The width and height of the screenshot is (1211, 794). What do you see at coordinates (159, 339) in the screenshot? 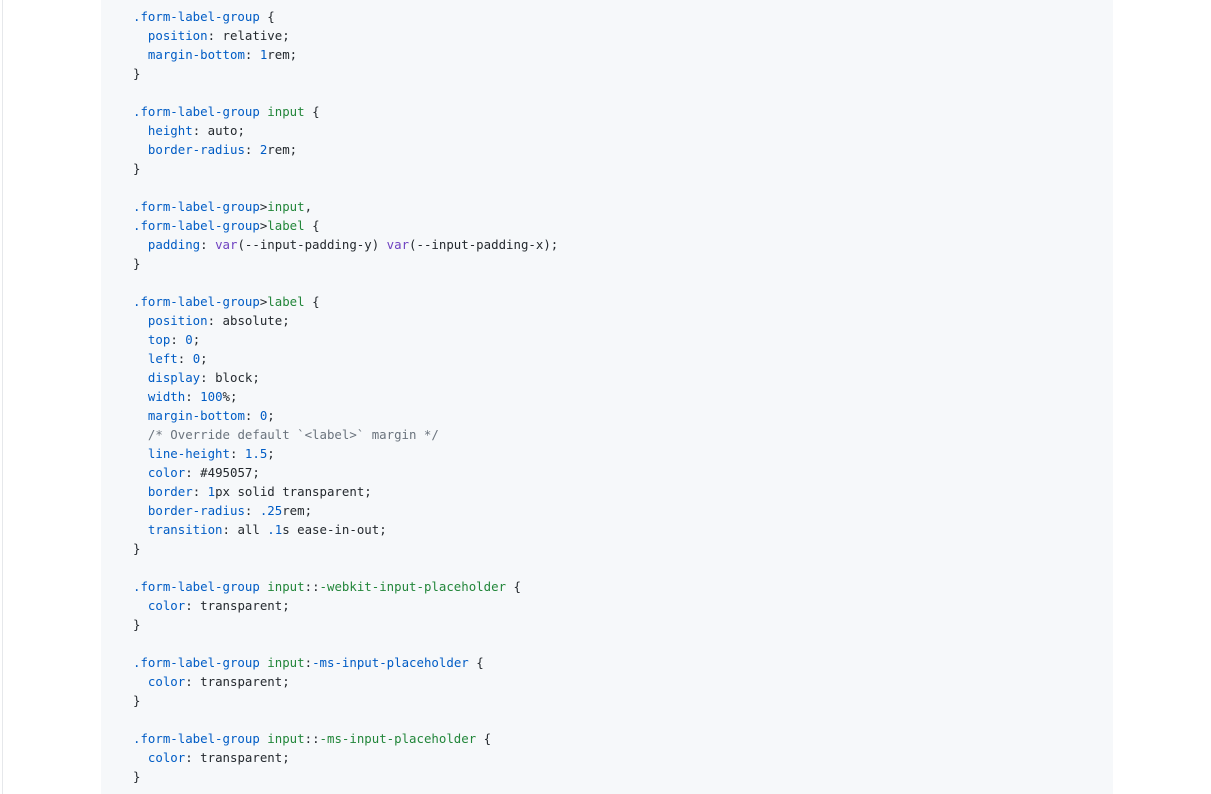
I see `code-token: top` at bounding box center [159, 339].